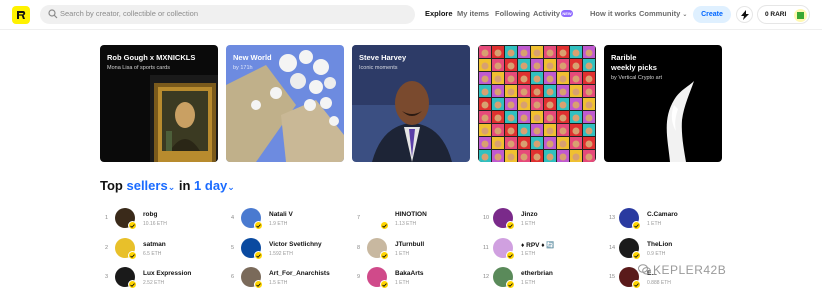 This screenshot has height=306, width=822. Describe the element at coordinates (406, 224) in the screenshot. I see `seller-amount: 1.13 ETH` at that location.